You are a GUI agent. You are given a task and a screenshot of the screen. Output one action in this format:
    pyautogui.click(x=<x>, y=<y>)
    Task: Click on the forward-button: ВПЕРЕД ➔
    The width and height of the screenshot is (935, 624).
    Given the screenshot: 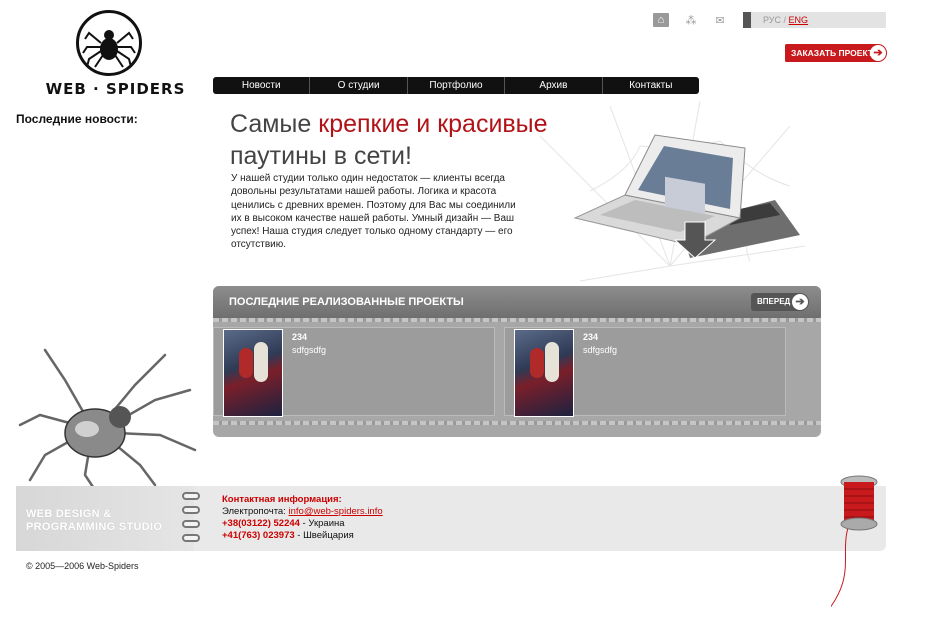 What is the action you would take?
    pyautogui.click(x=780, y=302)
    